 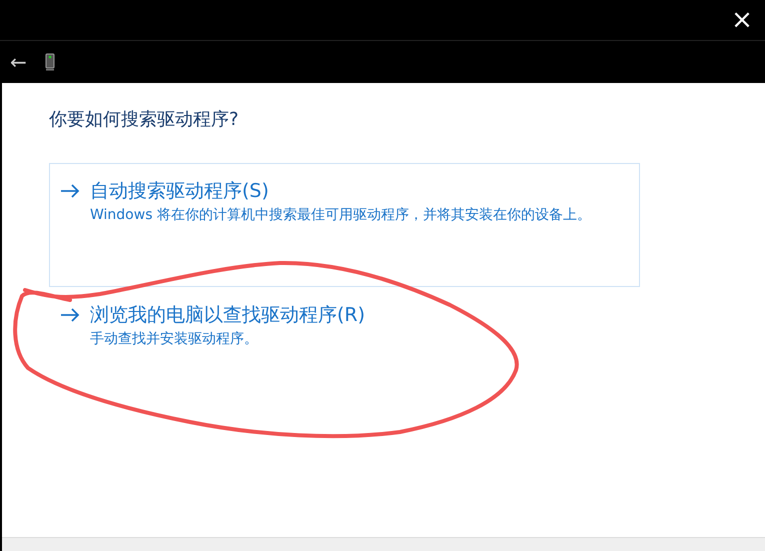 I want to click on dialog-heading: 你要如何搜索驱动程序?, so click(x=144, y=119).